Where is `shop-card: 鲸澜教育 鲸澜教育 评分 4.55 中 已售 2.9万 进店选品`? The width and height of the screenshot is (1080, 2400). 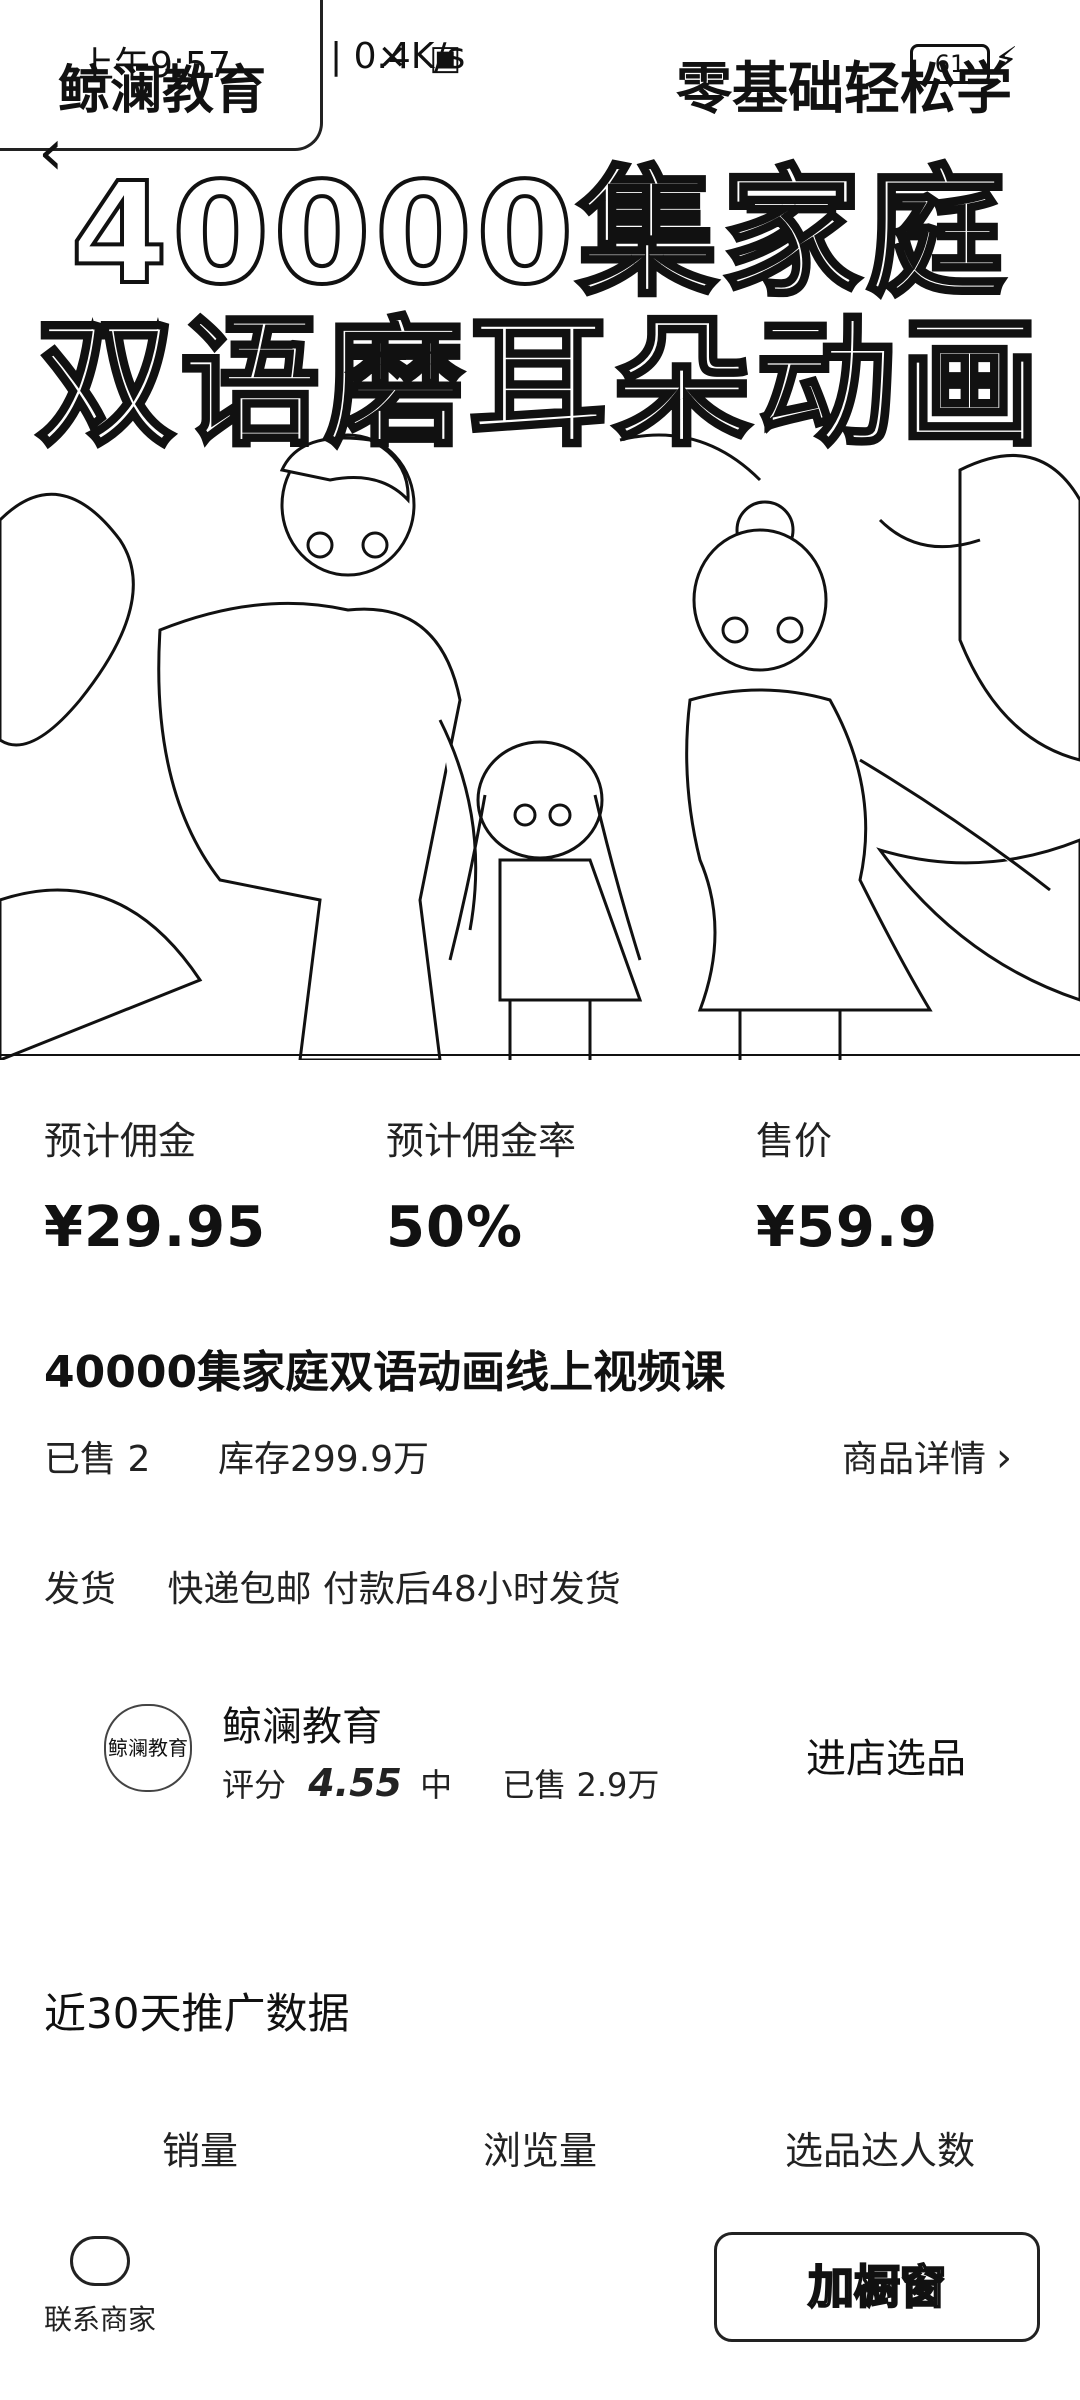
shop-card: 鲸澜教育 鲸澜教育 评分 4.55 中 已售 2.9万 进店选品 is located at coordinates (540, 1750).